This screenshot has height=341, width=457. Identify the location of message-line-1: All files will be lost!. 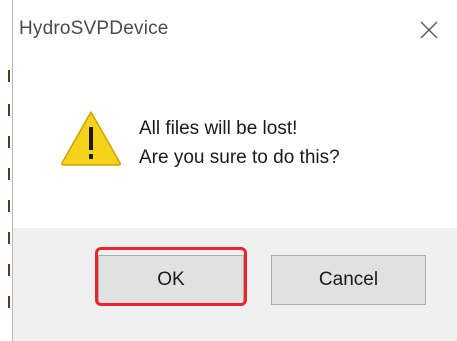
(218, 128).